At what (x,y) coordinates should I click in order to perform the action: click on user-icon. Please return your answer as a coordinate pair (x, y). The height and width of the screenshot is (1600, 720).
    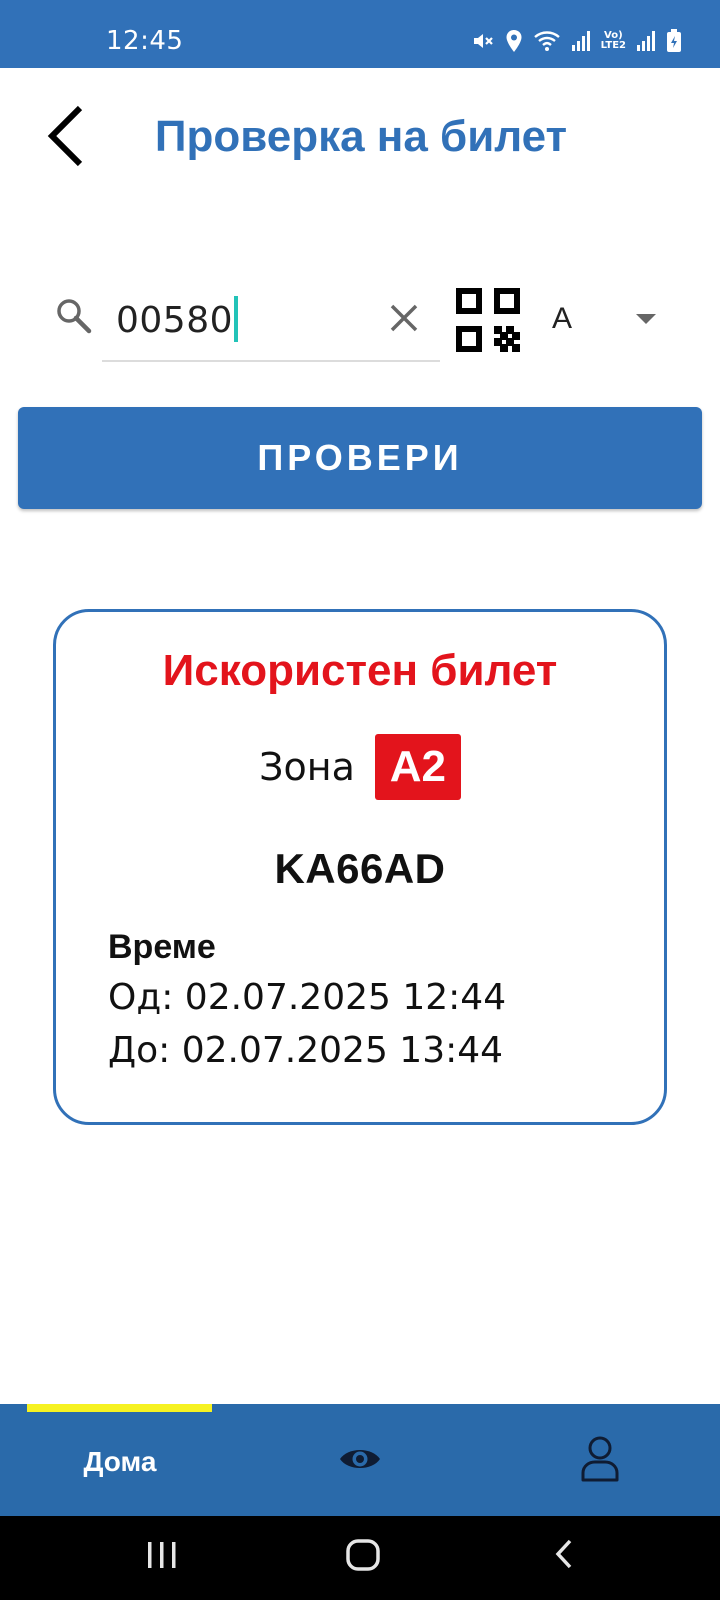
    Looking at the image, I should click on (600, 1459).